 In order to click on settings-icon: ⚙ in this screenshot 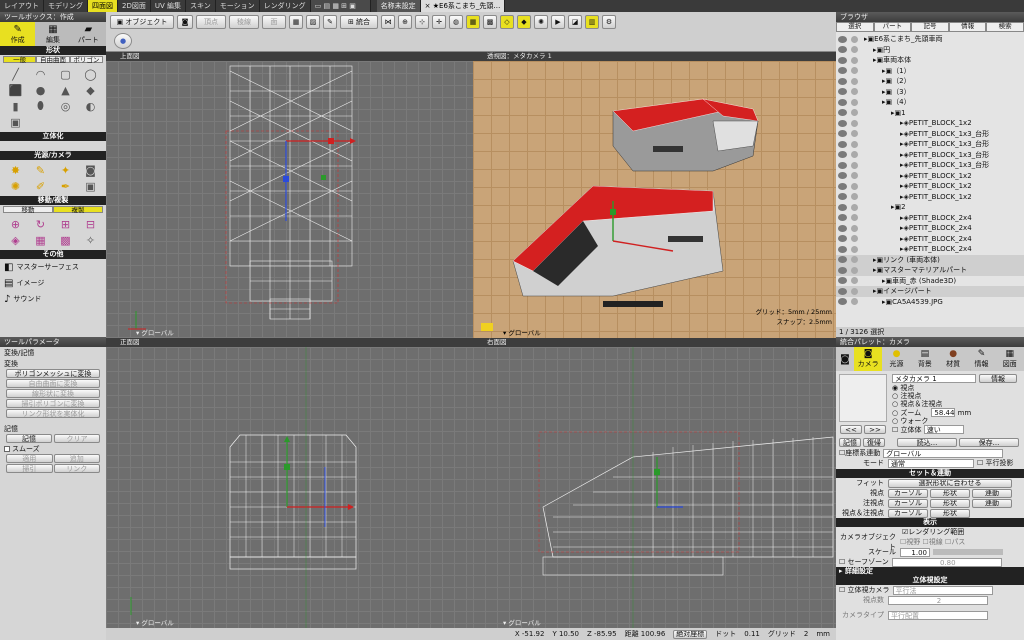, I will do `click(609, 22)`.